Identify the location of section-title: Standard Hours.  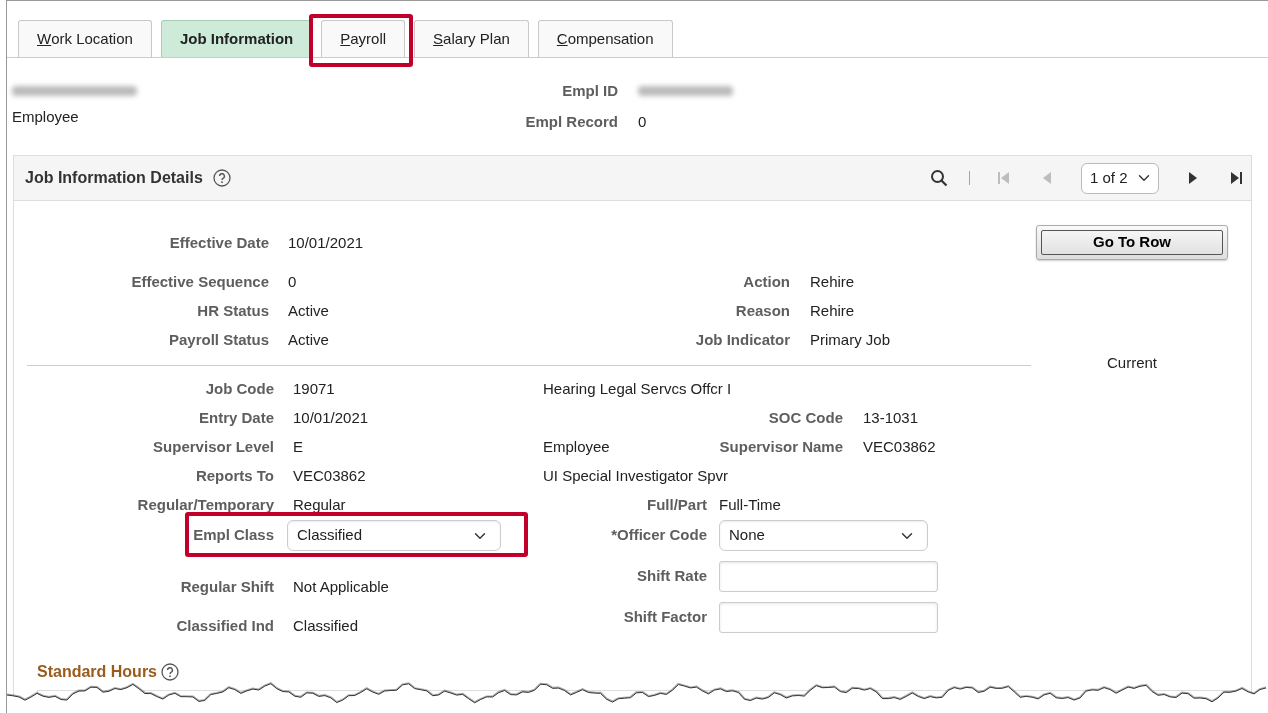
(97, 672).